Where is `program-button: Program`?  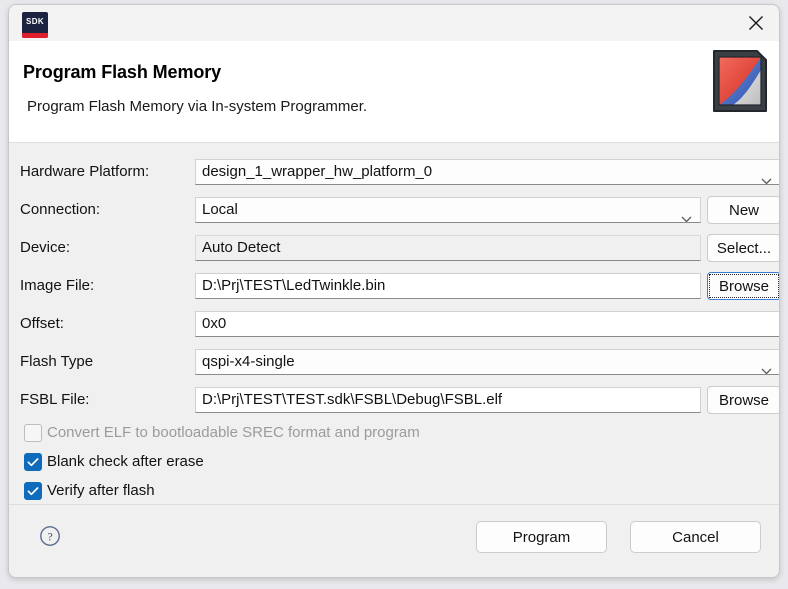 program-button: Program is located at coordinates (541, 537).